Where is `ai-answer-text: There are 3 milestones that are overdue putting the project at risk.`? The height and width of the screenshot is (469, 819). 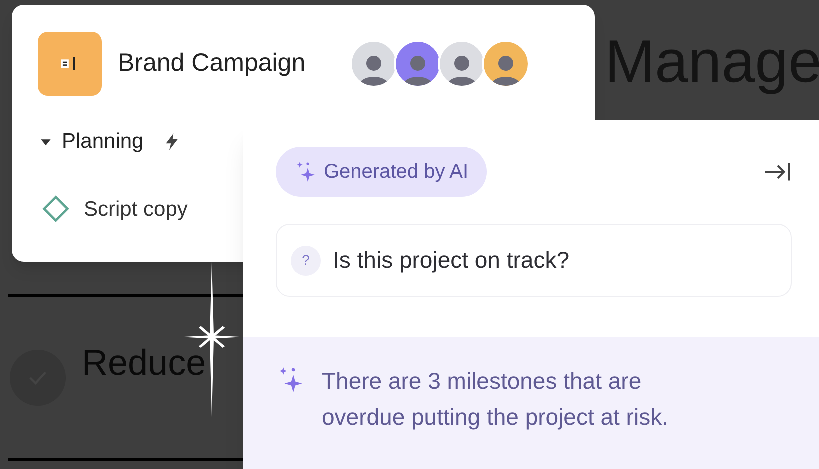 ai-answer-text: There are 3 milestones that are overdue putting the project at risk. is located at coordinates (496, 399).